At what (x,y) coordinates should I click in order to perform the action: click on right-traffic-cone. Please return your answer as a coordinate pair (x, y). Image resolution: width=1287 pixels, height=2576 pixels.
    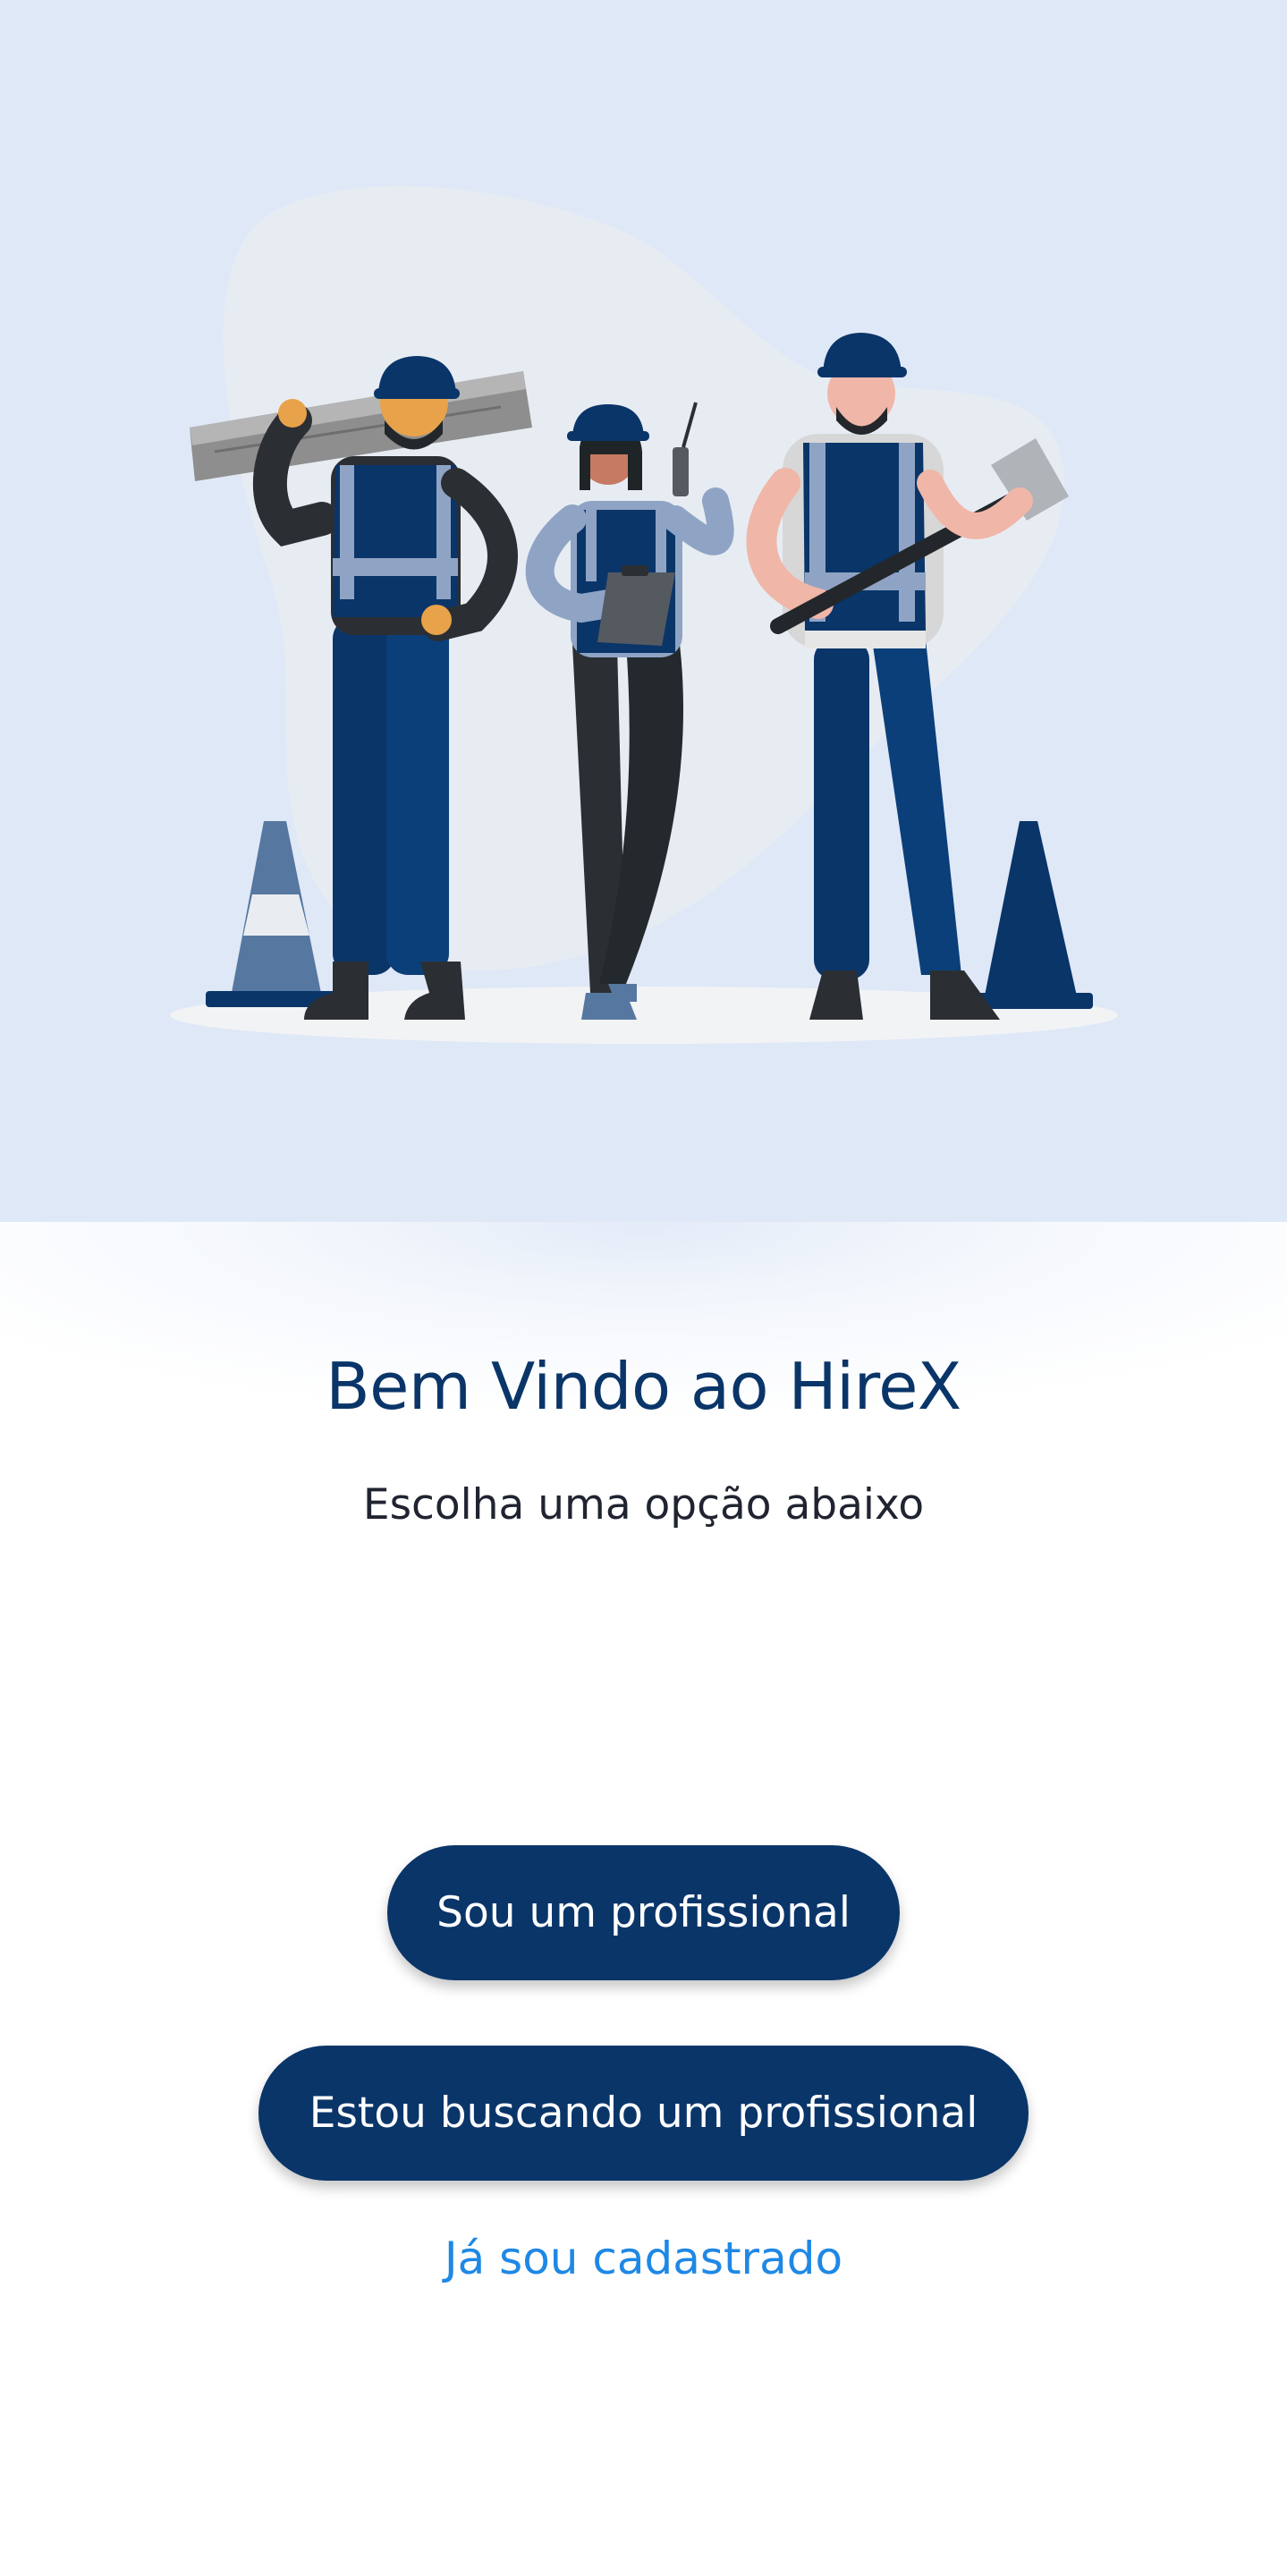
    Looking at the image, I should click on (1030, 915).